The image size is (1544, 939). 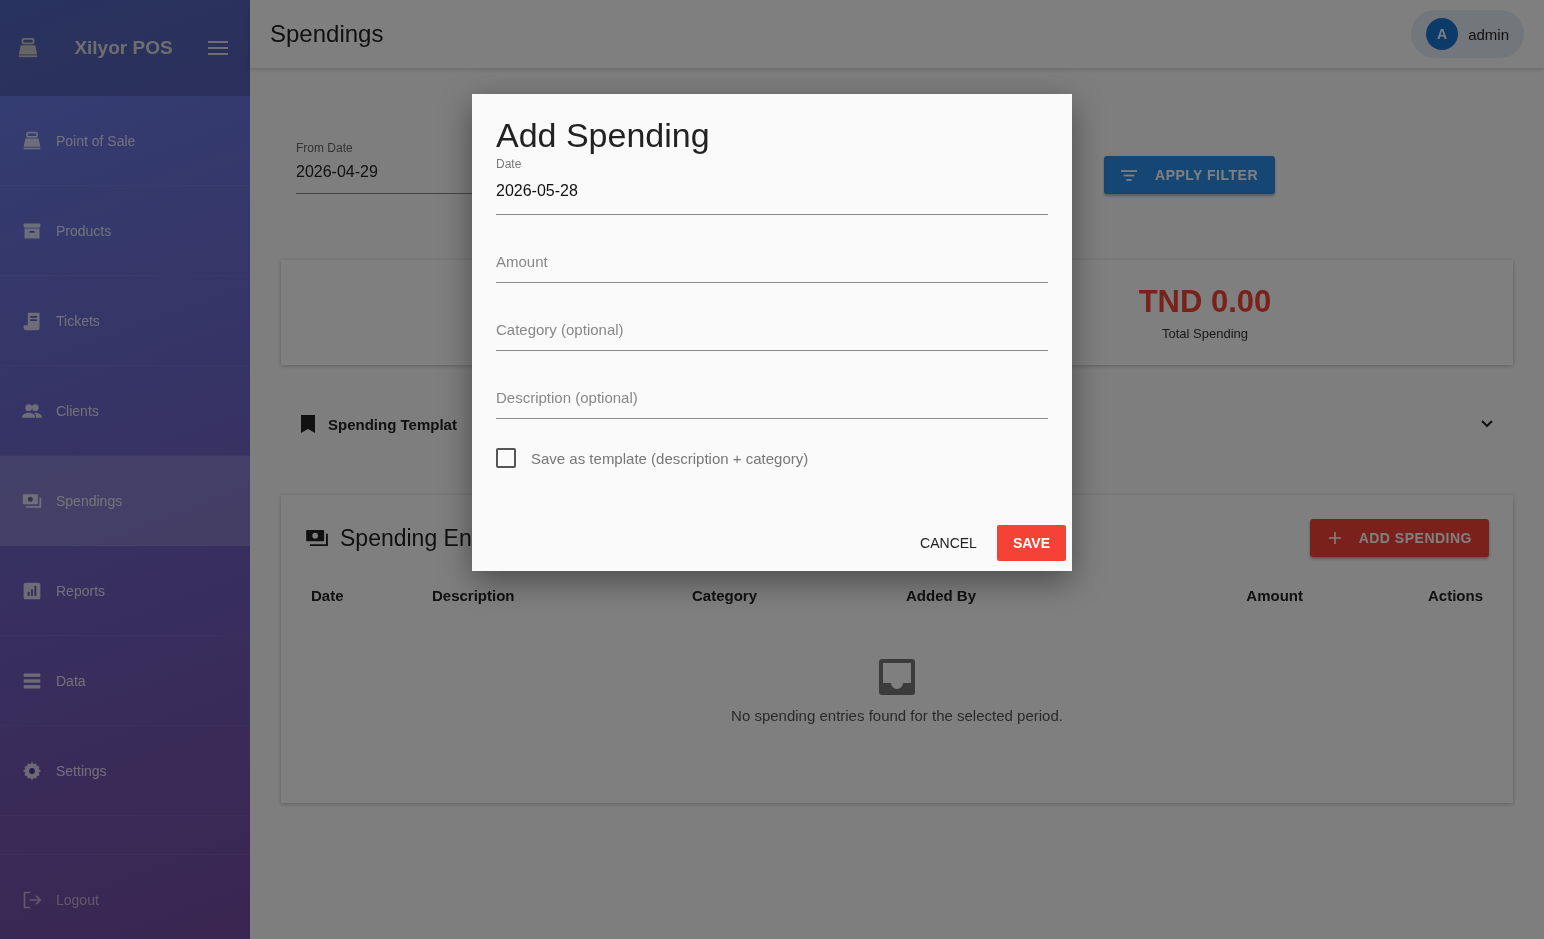 I want to click on column-header: Amount, so click(x=1274, y=595).